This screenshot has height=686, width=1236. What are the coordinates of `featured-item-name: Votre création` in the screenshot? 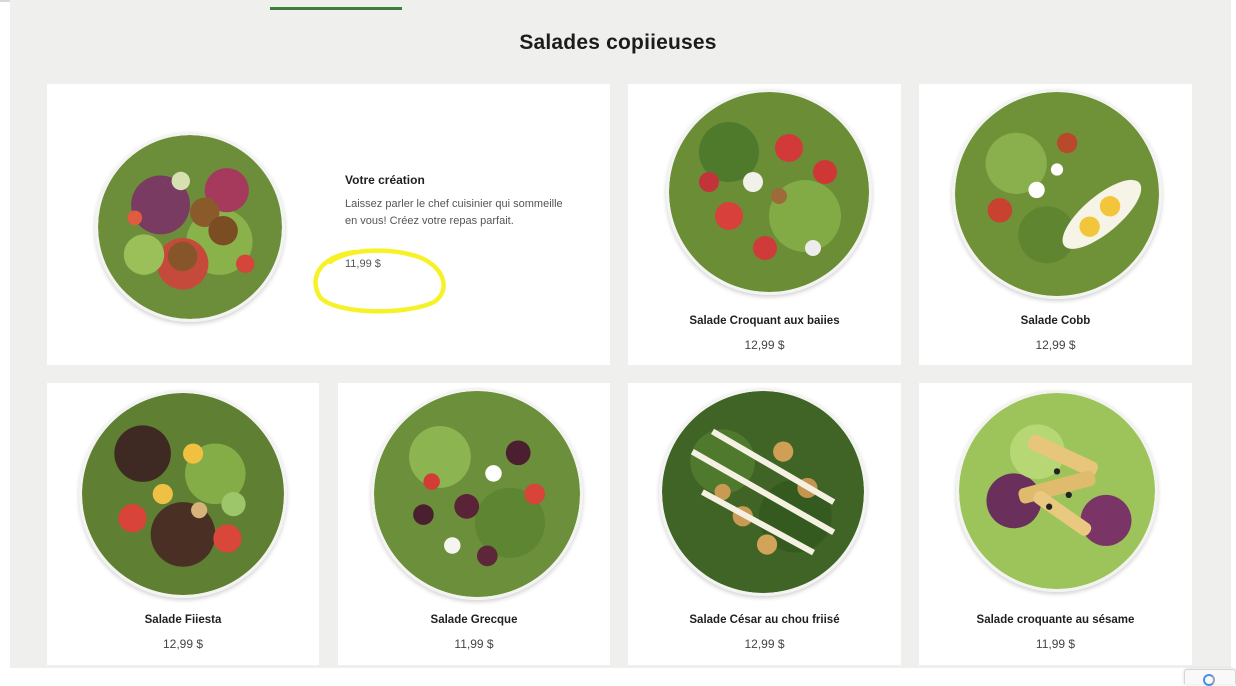 It's located at (385, 180).